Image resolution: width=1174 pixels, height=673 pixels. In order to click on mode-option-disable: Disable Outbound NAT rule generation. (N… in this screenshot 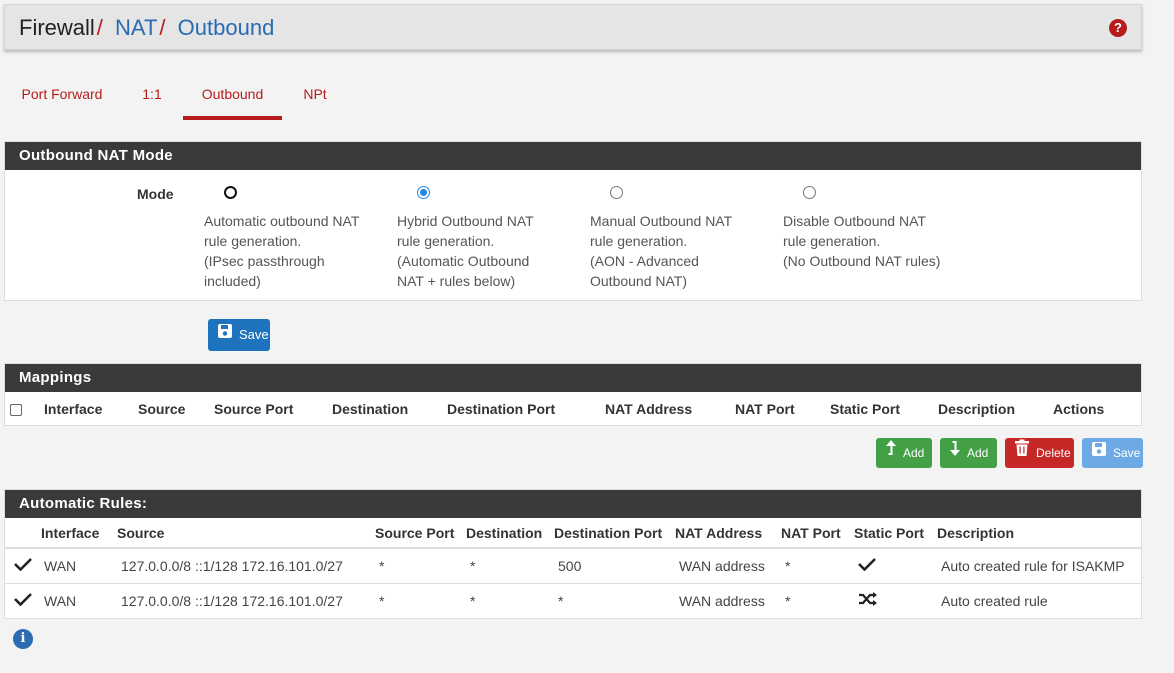, I will do `click(868, 228)`.